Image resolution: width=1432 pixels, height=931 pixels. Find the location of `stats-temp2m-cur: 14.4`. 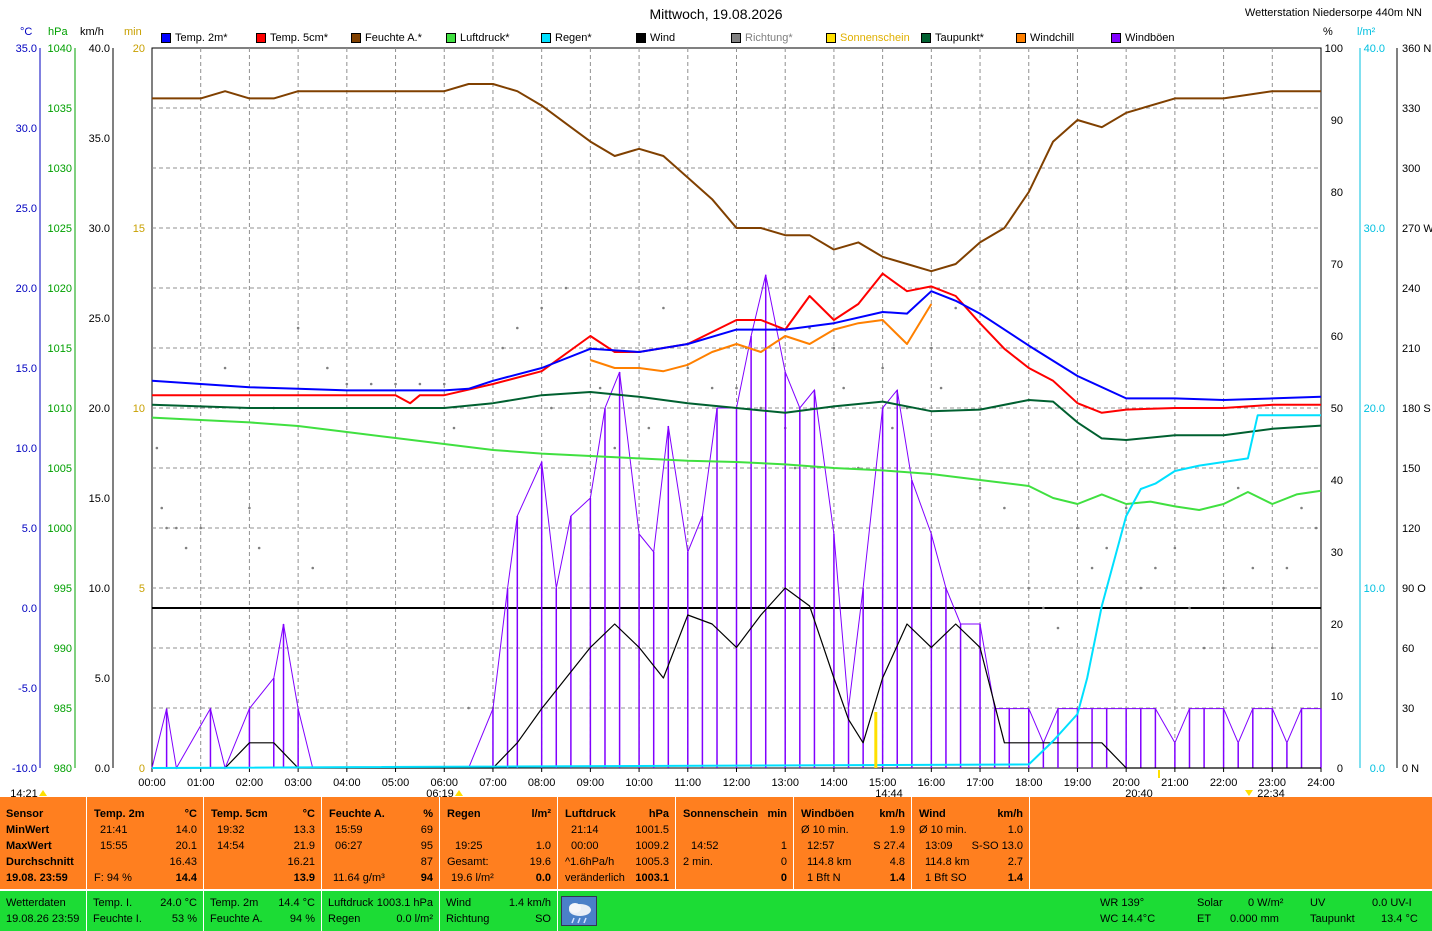

stats-temp2m-cur: 14.4 is located at coordinates (186, 878).